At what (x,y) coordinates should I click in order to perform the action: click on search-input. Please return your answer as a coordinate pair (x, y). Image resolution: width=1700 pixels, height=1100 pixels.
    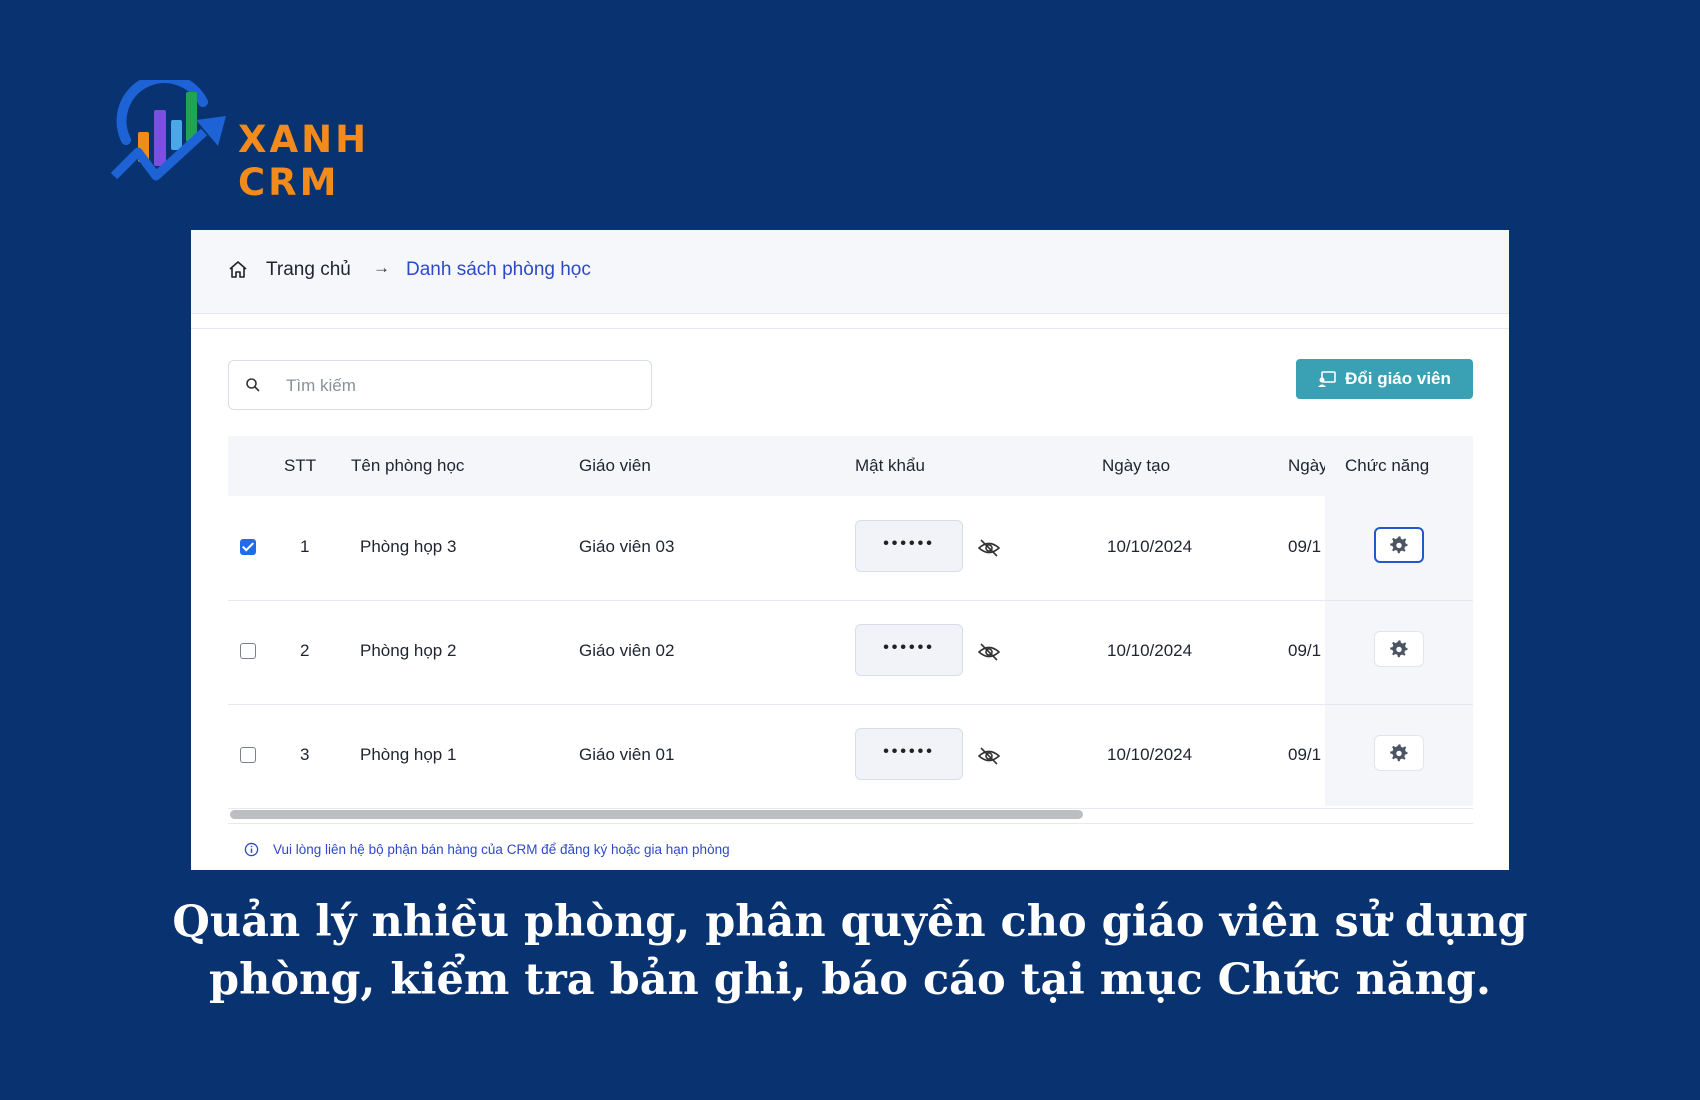
    Looking at the image, I should click on (456, 386).